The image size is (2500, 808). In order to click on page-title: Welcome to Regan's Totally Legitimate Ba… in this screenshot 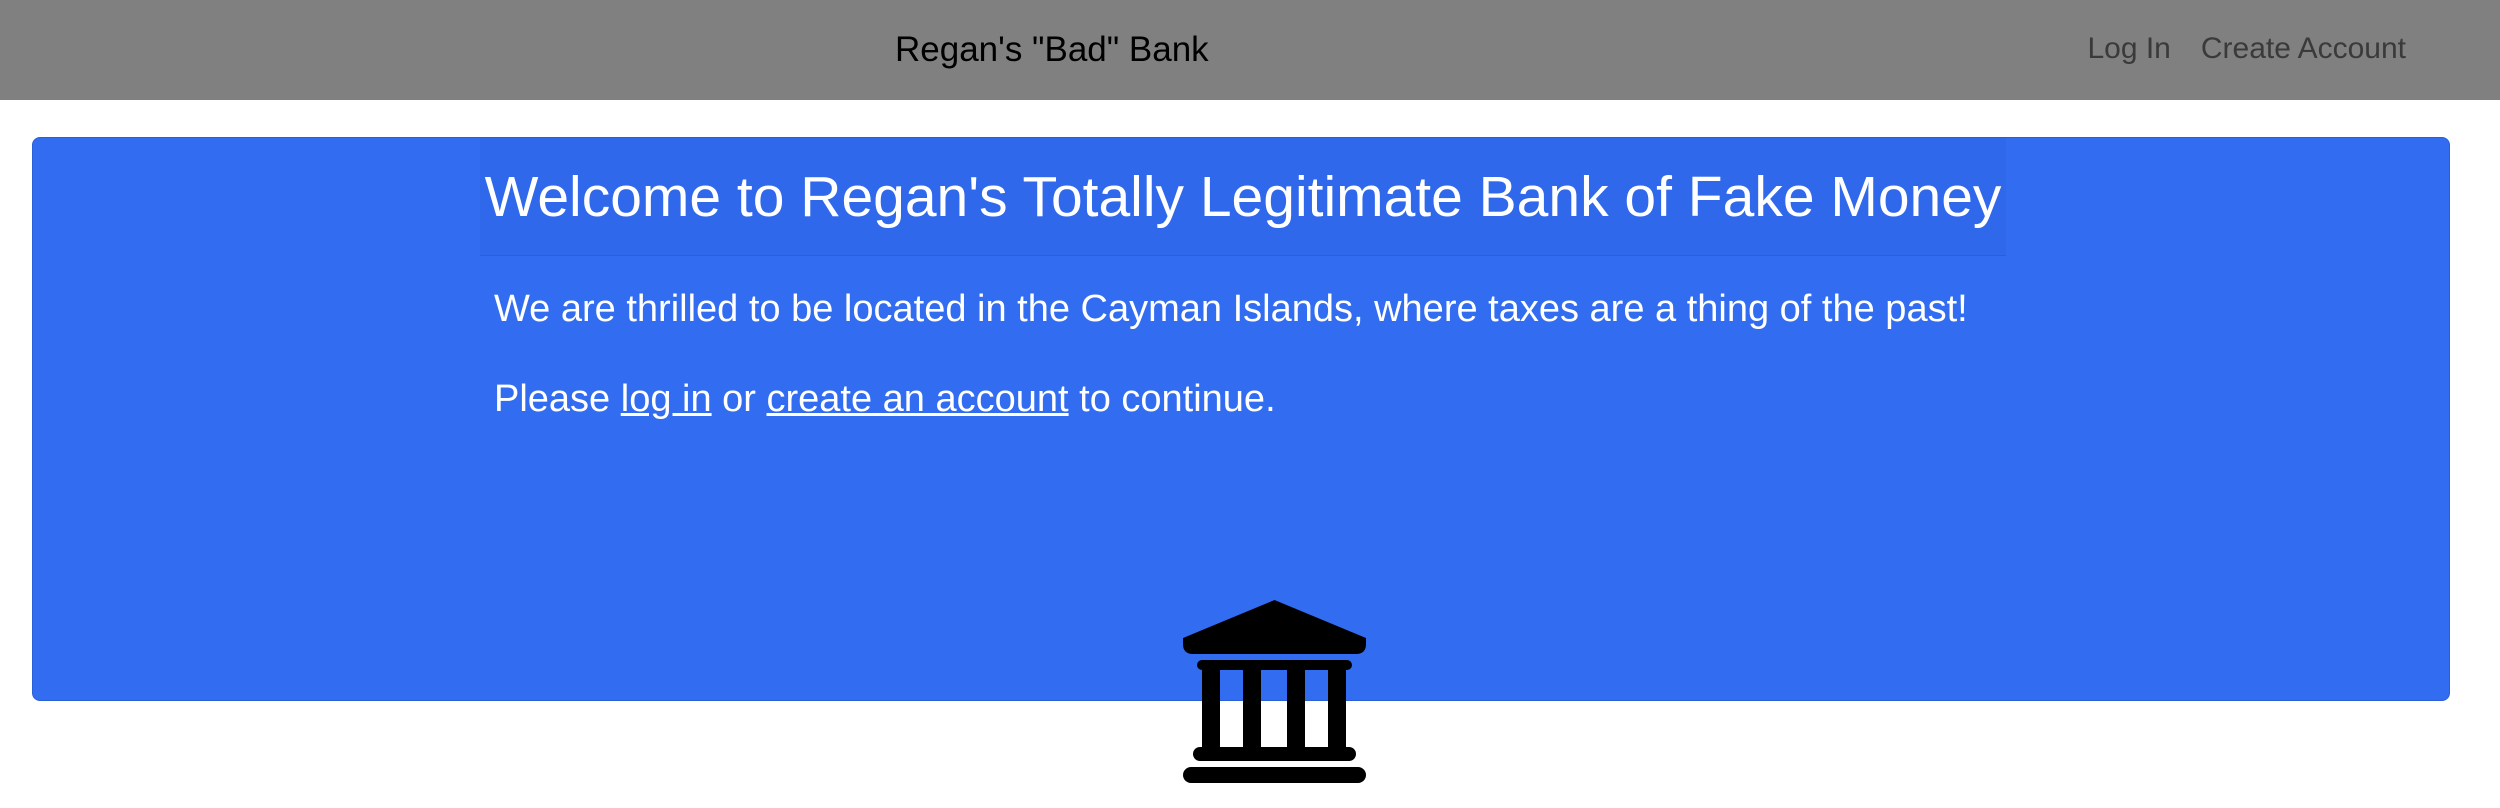, I will do `click(1243, 196)`.